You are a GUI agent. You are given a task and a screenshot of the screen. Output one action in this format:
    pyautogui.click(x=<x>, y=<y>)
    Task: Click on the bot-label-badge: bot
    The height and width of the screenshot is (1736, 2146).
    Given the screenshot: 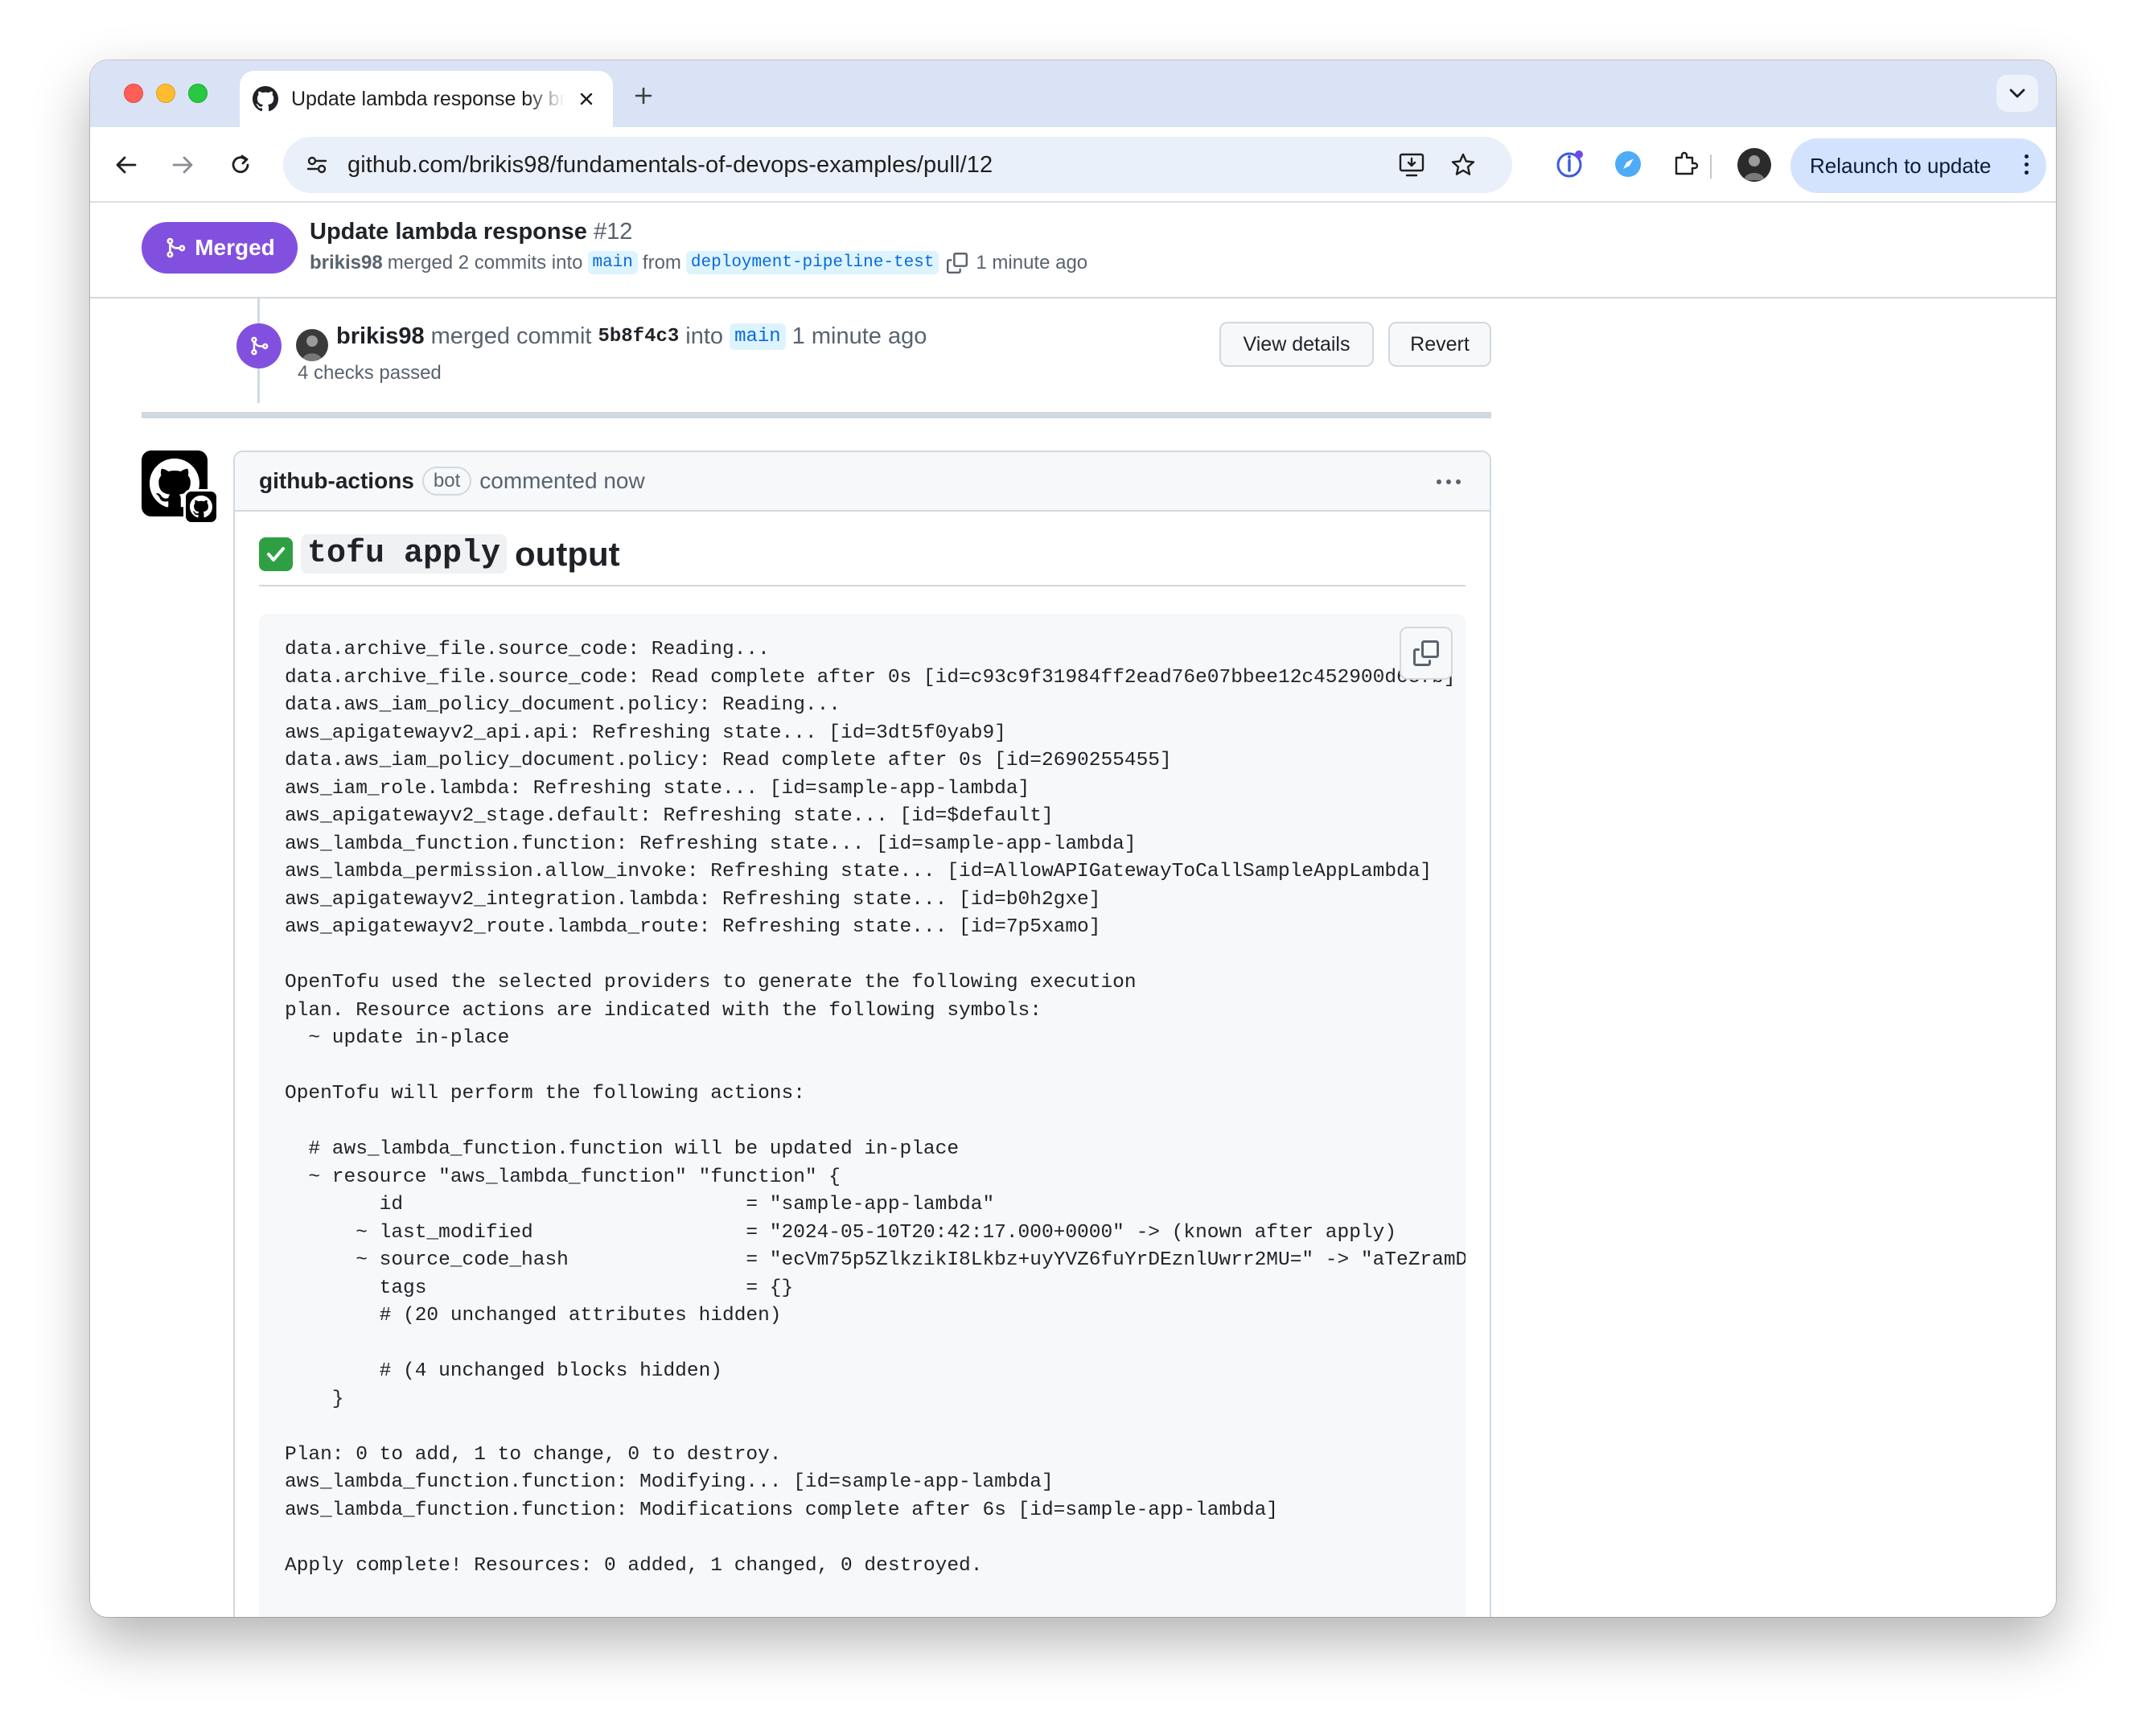 What is the action you would take?
    pyautogui.click(x=446, y=481)
    